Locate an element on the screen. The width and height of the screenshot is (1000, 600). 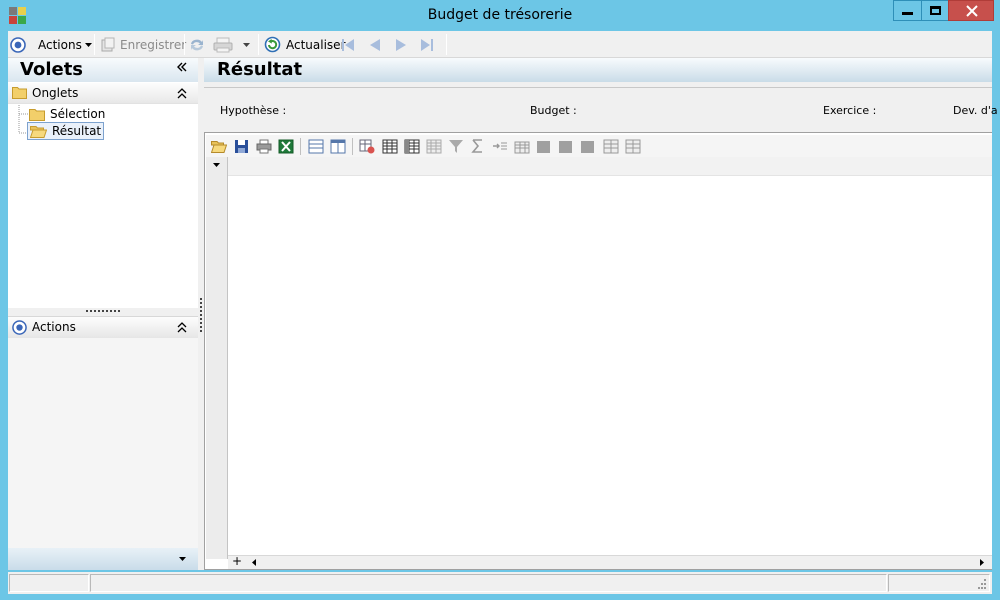
first-record-button is located at coordinates (350, 44).